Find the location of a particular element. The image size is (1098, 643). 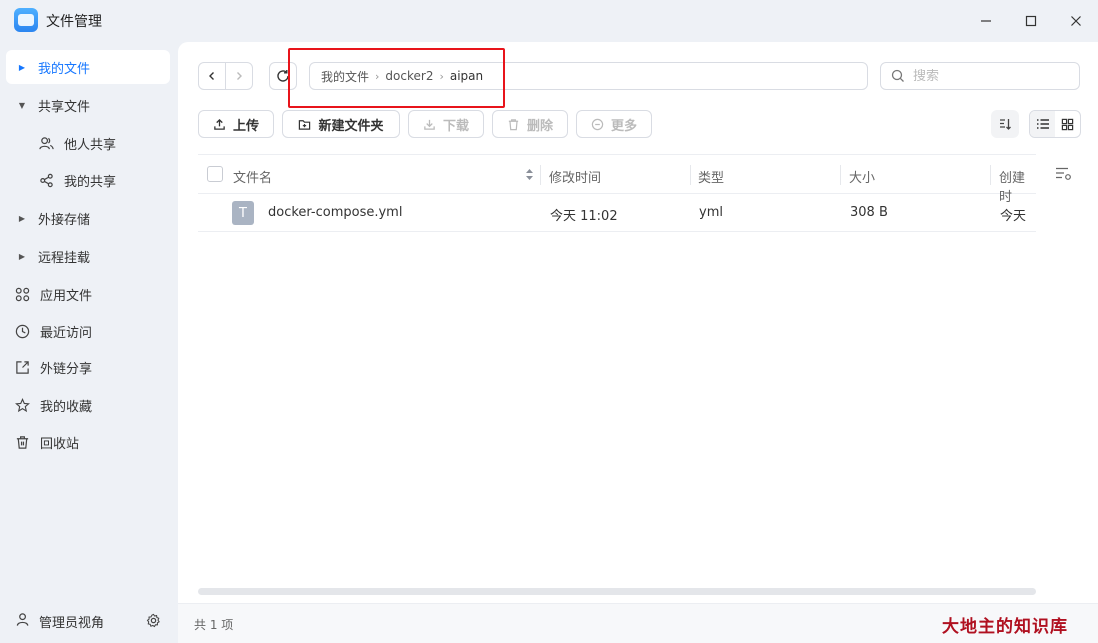

forward-button is located at coordinates (238, 76).